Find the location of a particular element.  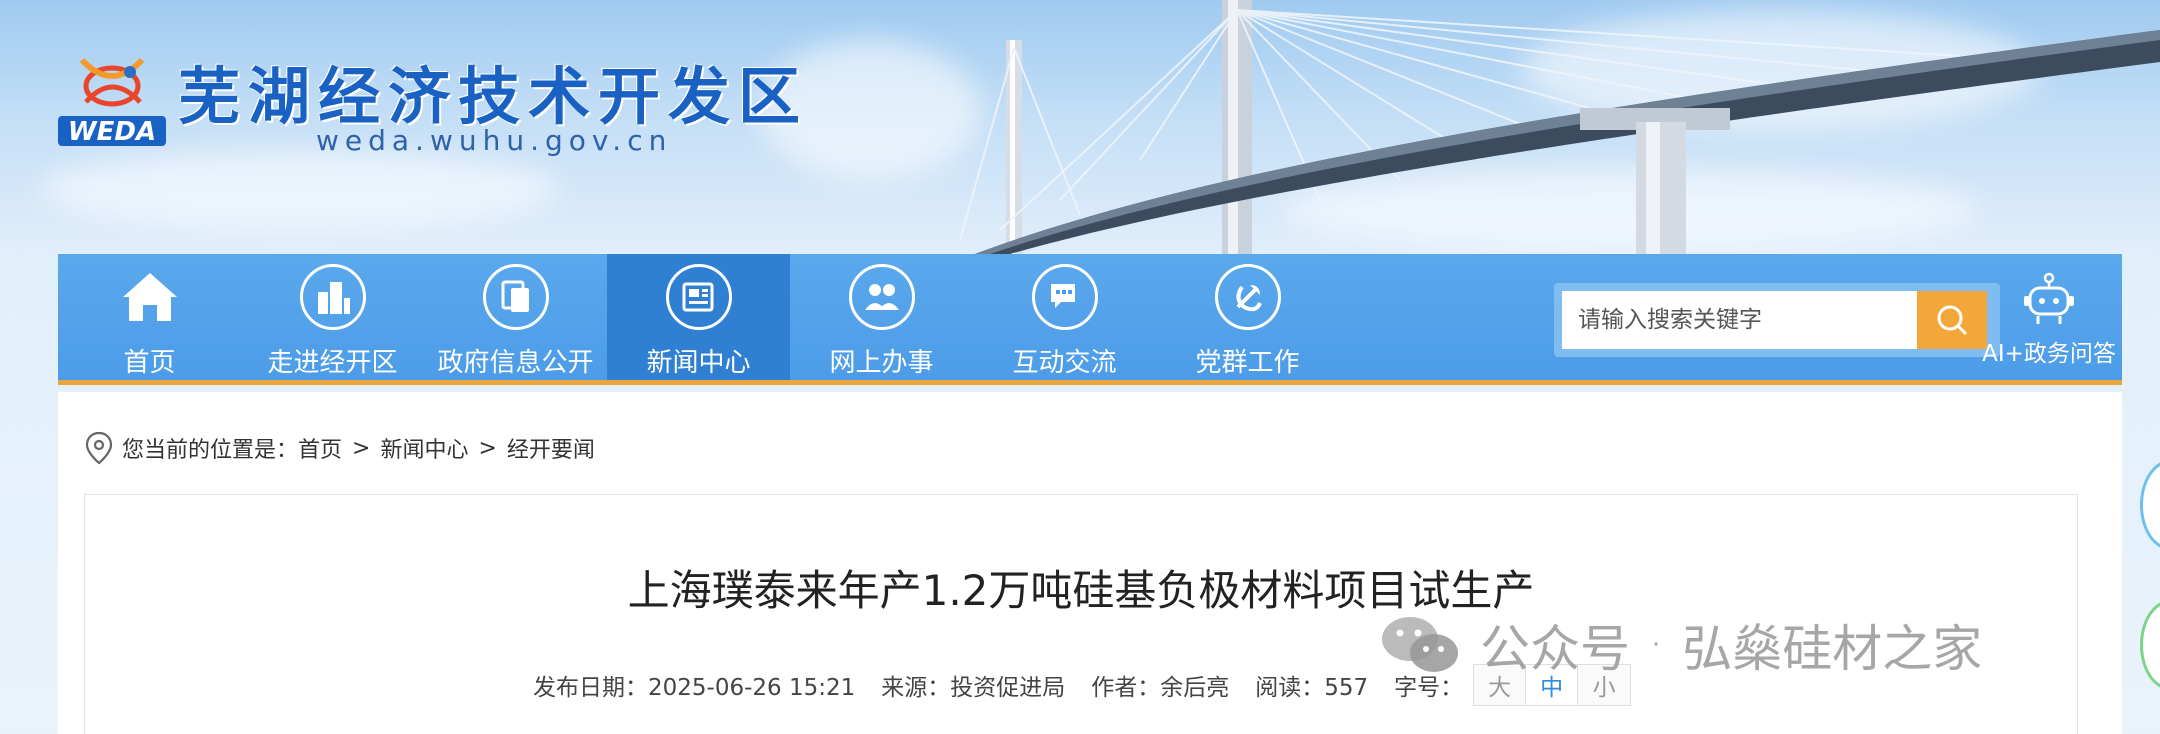

weda-logo-icon: WEDA is located at coordinates (112, 102).